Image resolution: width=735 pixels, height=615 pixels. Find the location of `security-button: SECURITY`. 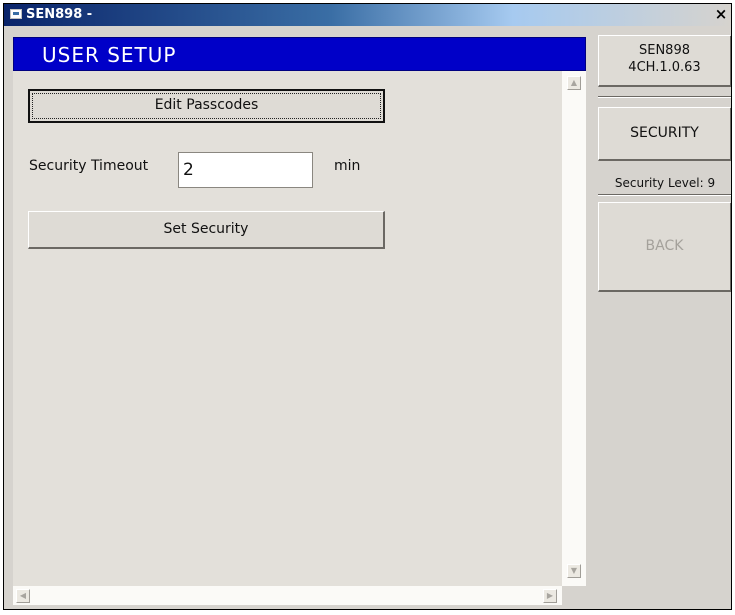

security-button: SECURITY is located at coordinates (664, 134).